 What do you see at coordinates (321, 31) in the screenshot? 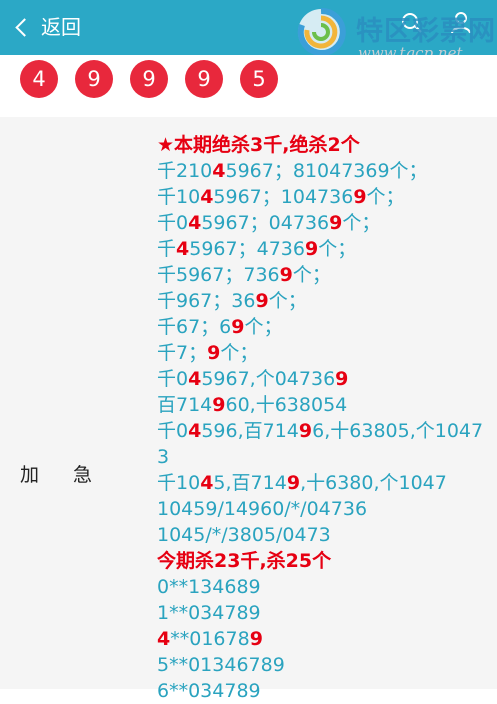
I see `logo-swirl-icon` at bounding box center [321, 31].